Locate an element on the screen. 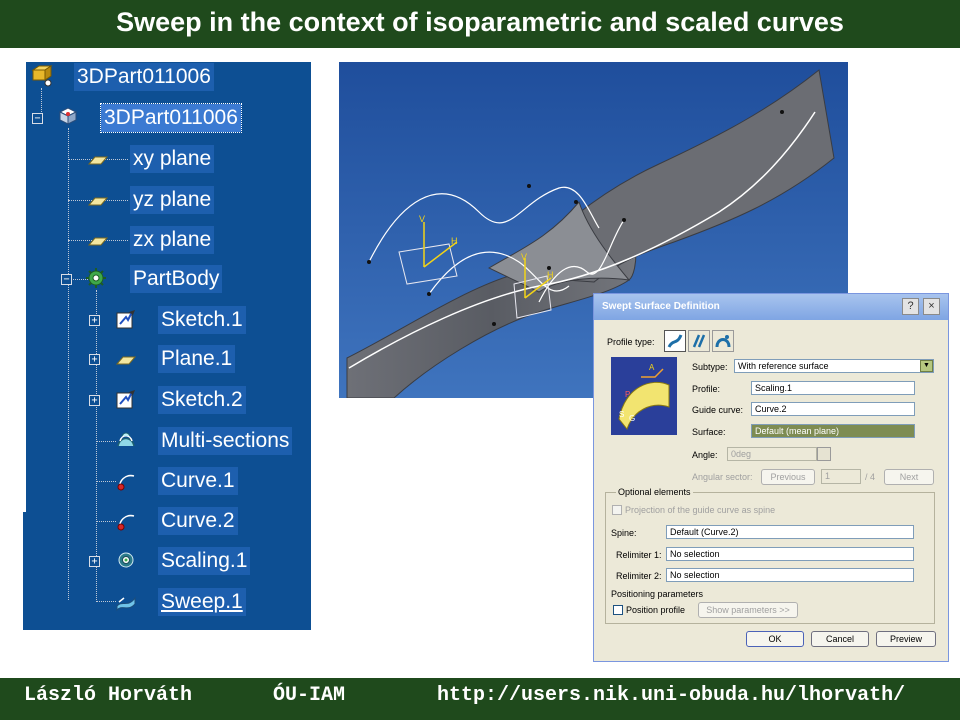 The height and width of the screenshot is (720, 960). tree-node-sweep-1: Sweep.1 is located at coordinates (202, 602).